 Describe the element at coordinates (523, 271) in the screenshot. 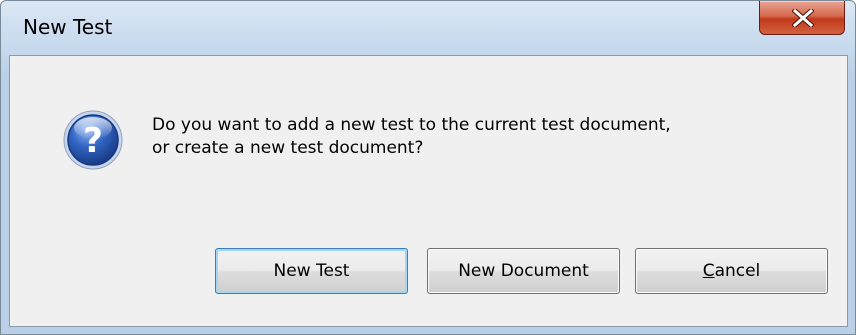

I see `new-document-button: New Document` at that location.